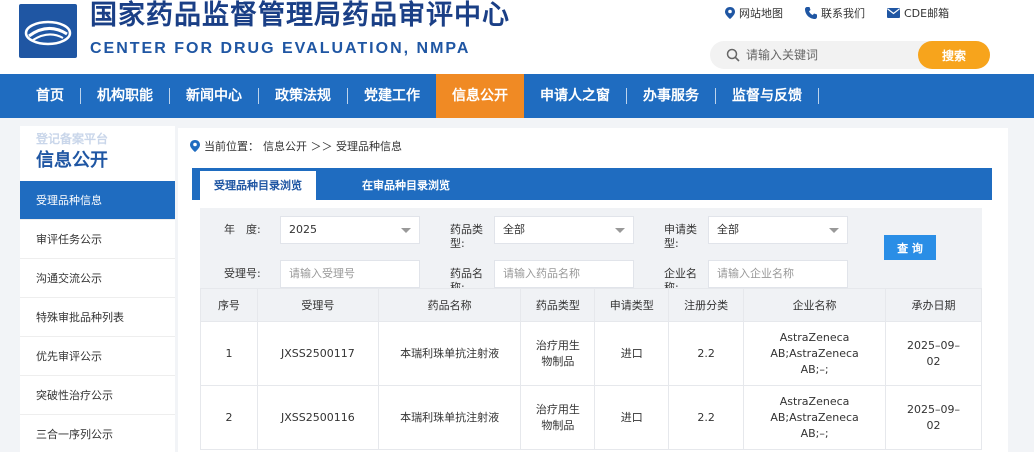 The height and width of the screenshot is (452, 1034). What do you see at coordinates (954, 55) in the screenshot?
I see `search-button: 搜索` at bounding box center [954, 55].